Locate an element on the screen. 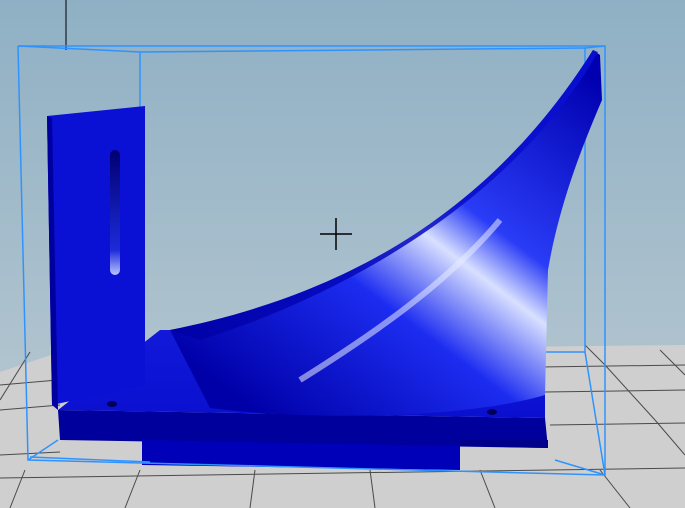 This screenshot has height=508, width=685. screw-hole-left is located at coordinates (112, 404).